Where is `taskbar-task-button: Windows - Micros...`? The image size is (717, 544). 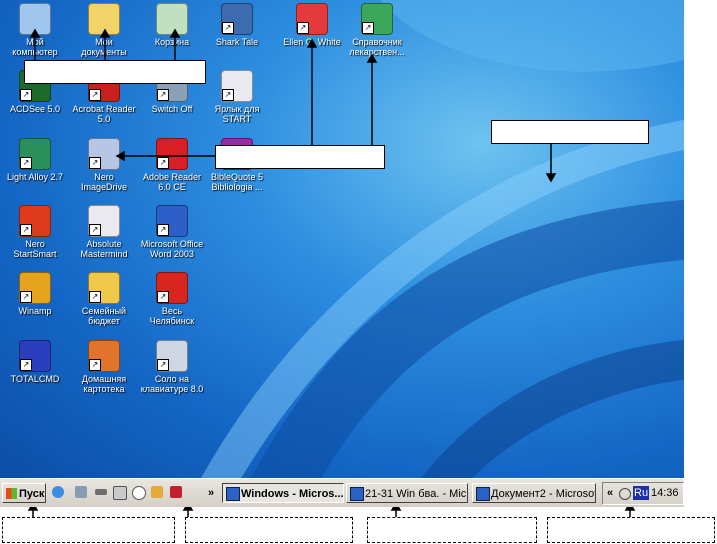 taskbar-task-button: Windows - Micros... is located at coordinates (283, 493).